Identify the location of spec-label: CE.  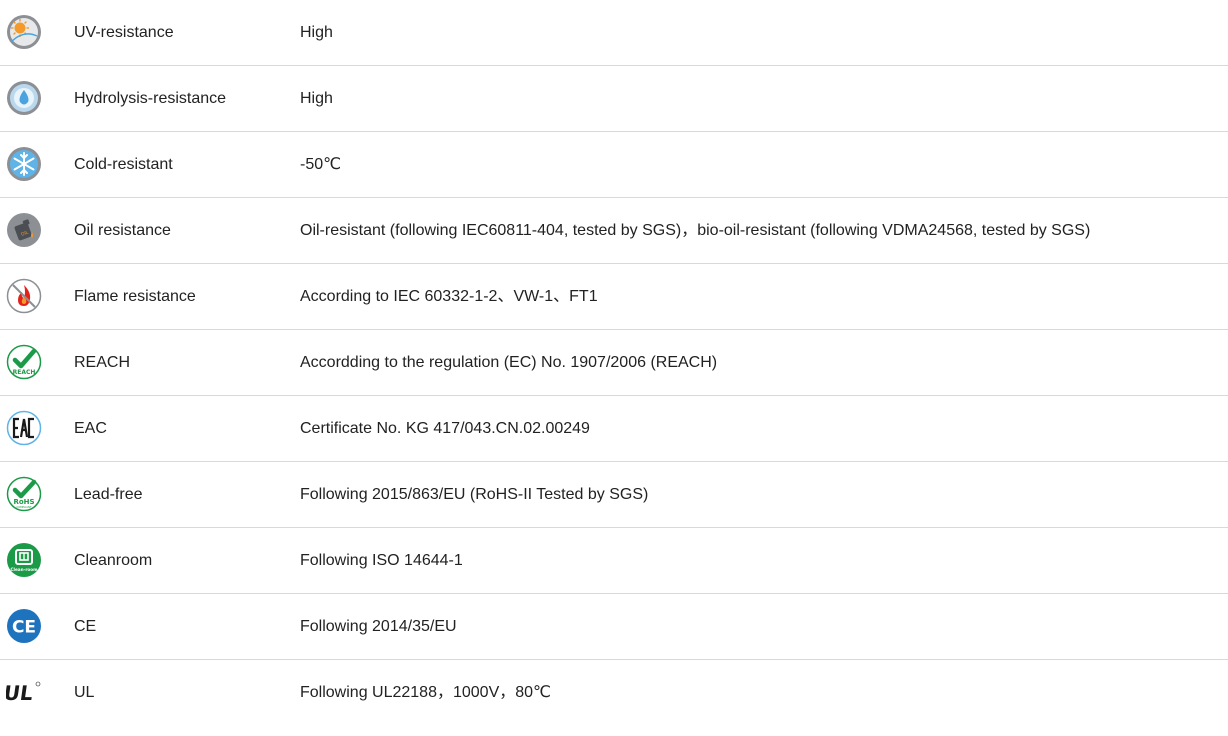
(85, 626).